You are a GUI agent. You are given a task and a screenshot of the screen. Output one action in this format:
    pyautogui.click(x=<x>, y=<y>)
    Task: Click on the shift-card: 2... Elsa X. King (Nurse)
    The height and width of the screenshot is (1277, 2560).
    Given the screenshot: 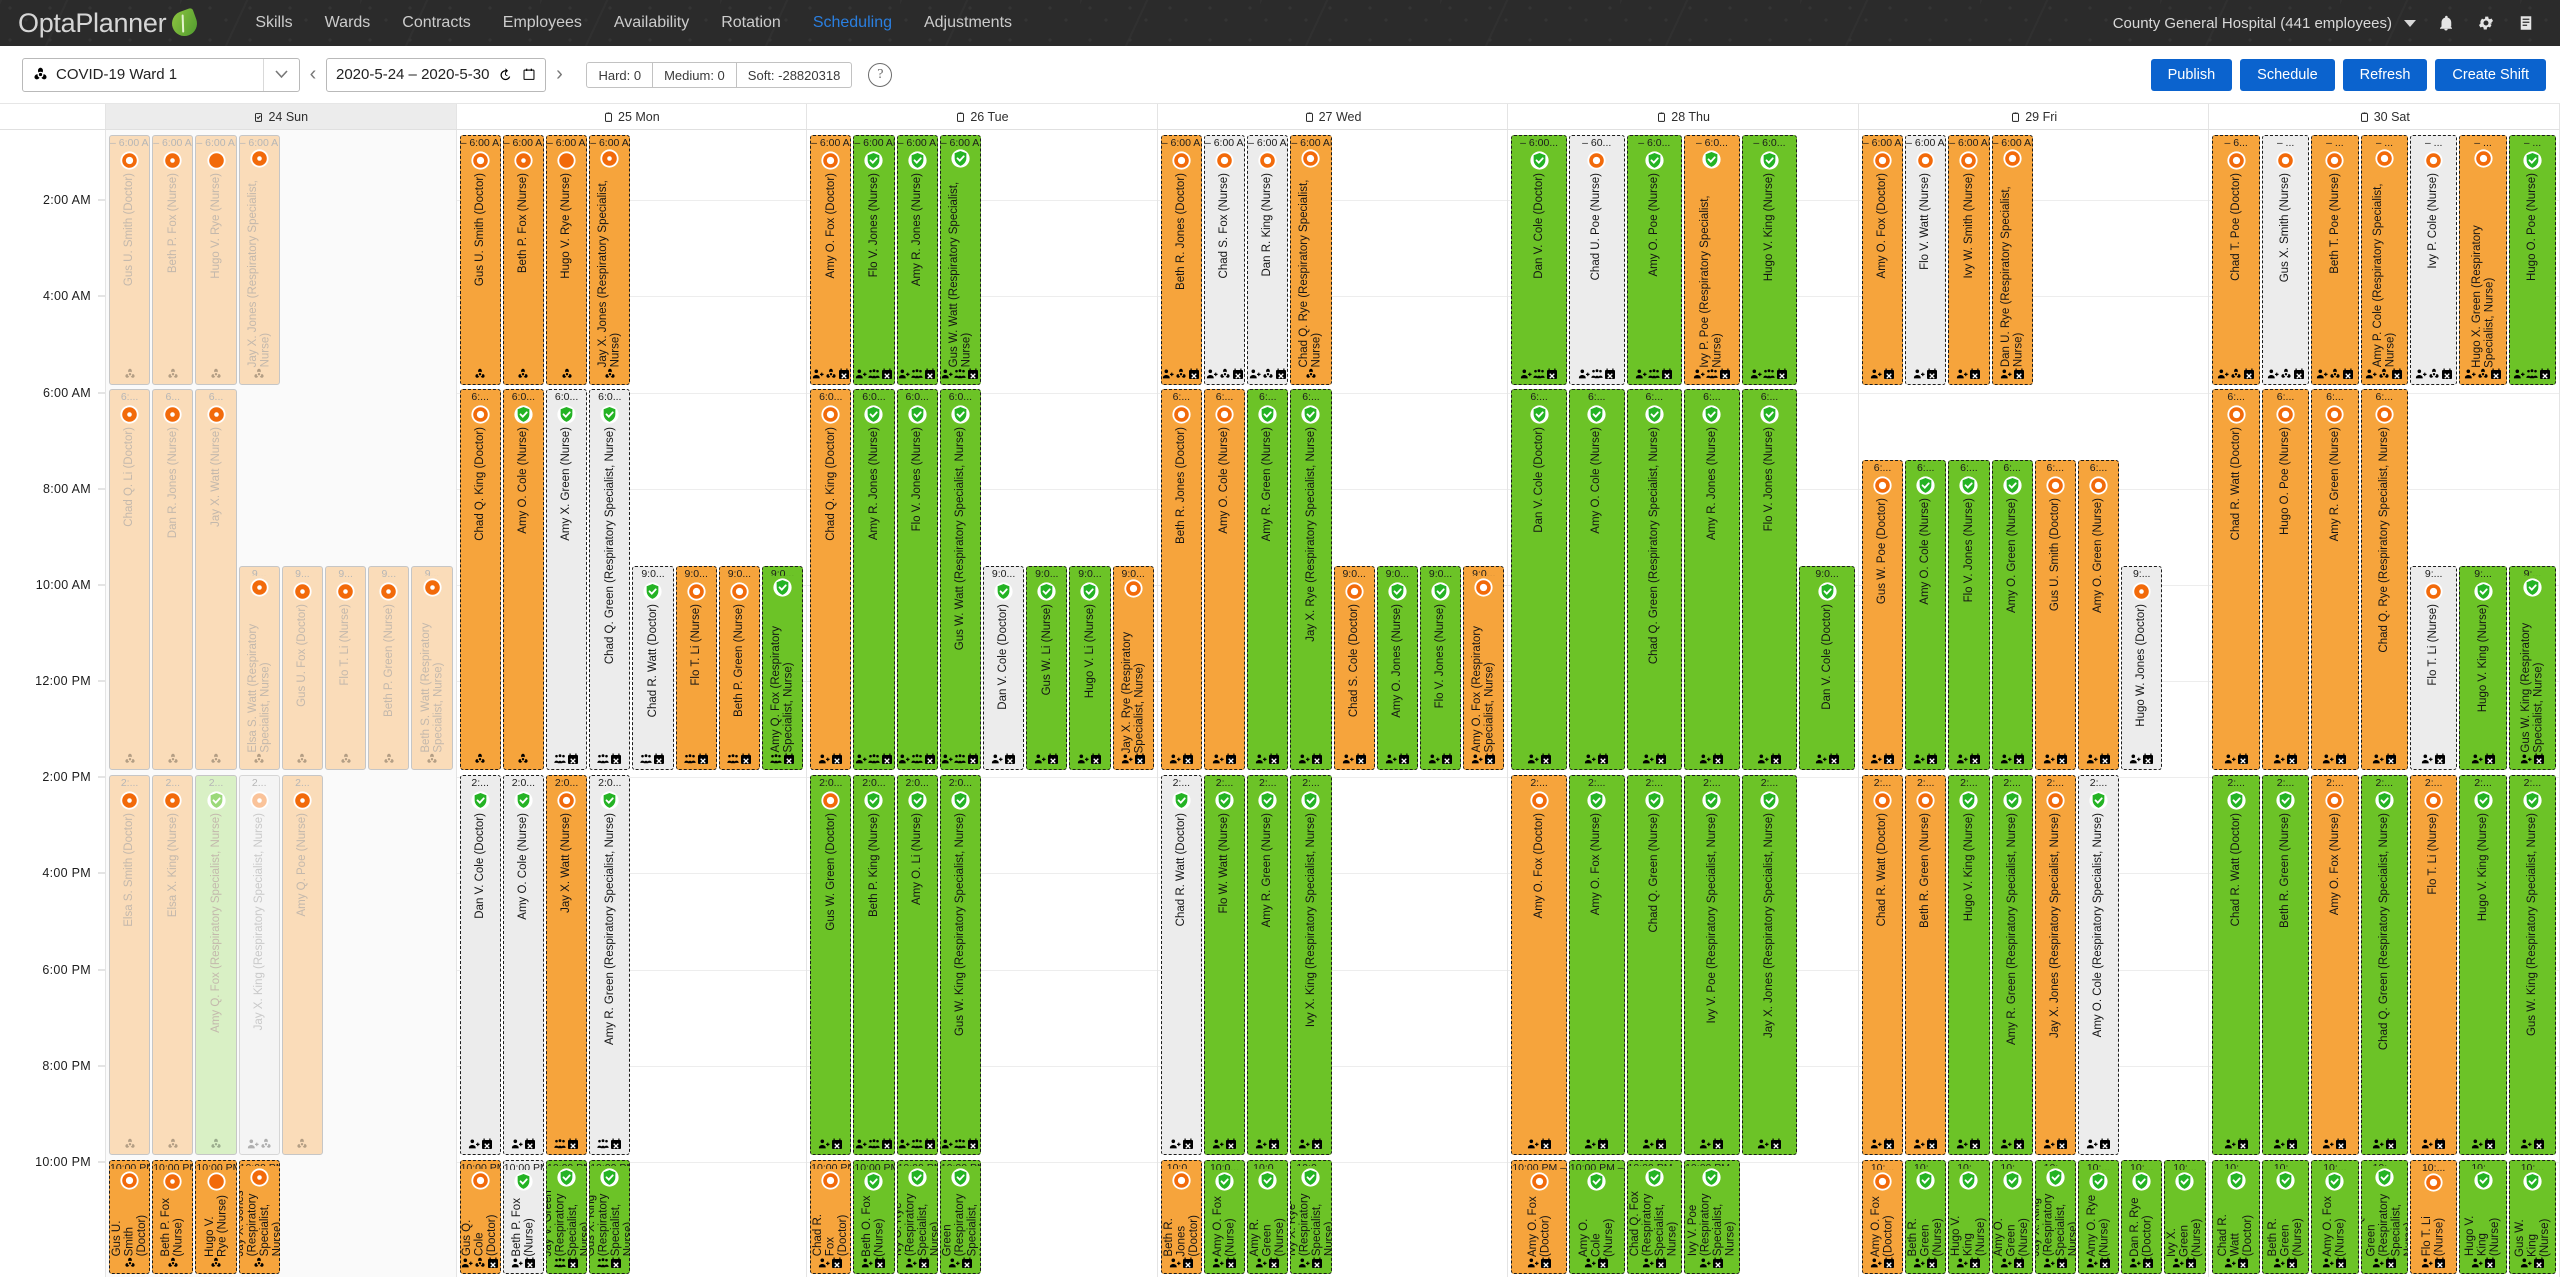 What is the action you would take?
    pyautogui.click(x=173, y=965)
    